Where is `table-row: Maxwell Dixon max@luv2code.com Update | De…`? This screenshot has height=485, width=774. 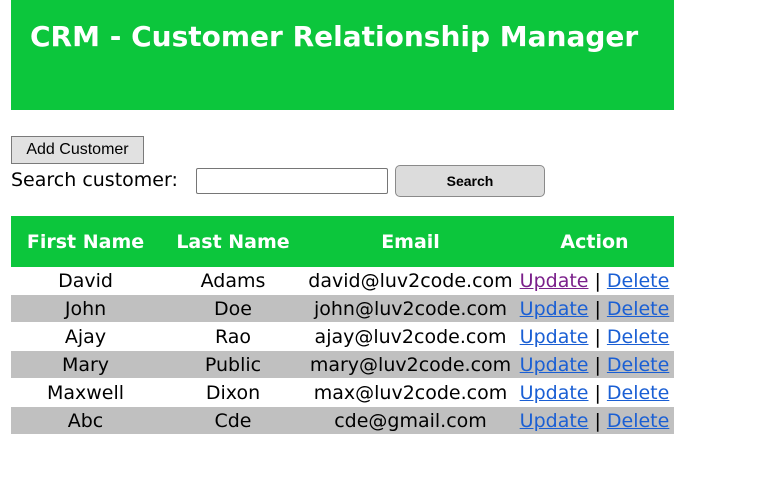 table-row: Maxwell Dixon max@luv2code.com Update | De… is located at coordinates (342, 392).